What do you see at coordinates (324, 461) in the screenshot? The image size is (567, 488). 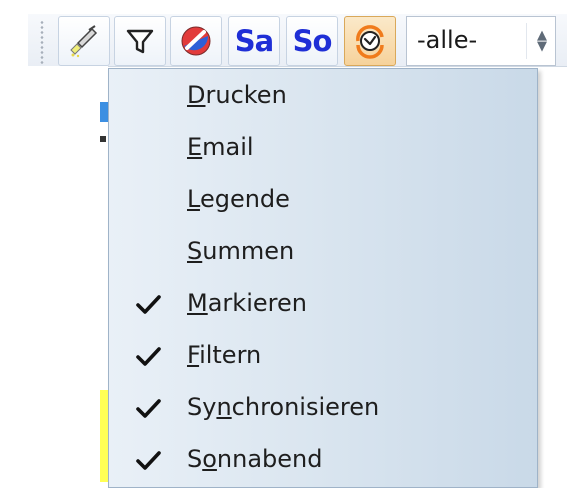 I see `menu-item-sonnabend: Sonnabend` at bounding box center [324, 461].